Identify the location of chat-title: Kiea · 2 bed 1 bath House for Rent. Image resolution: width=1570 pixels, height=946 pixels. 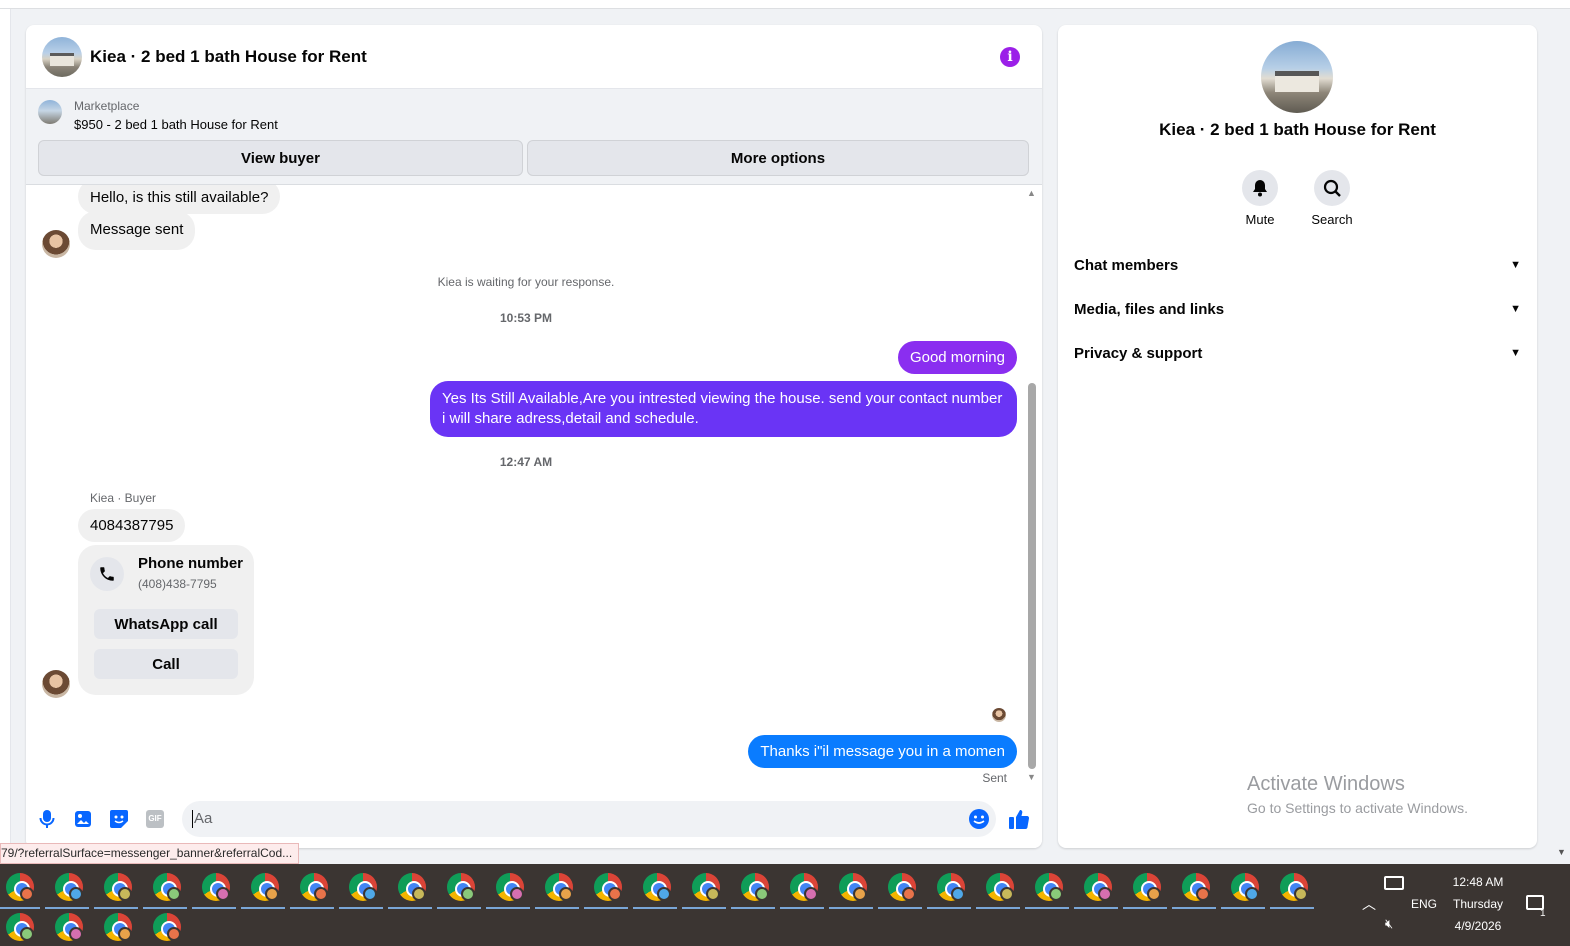
(228, 57).